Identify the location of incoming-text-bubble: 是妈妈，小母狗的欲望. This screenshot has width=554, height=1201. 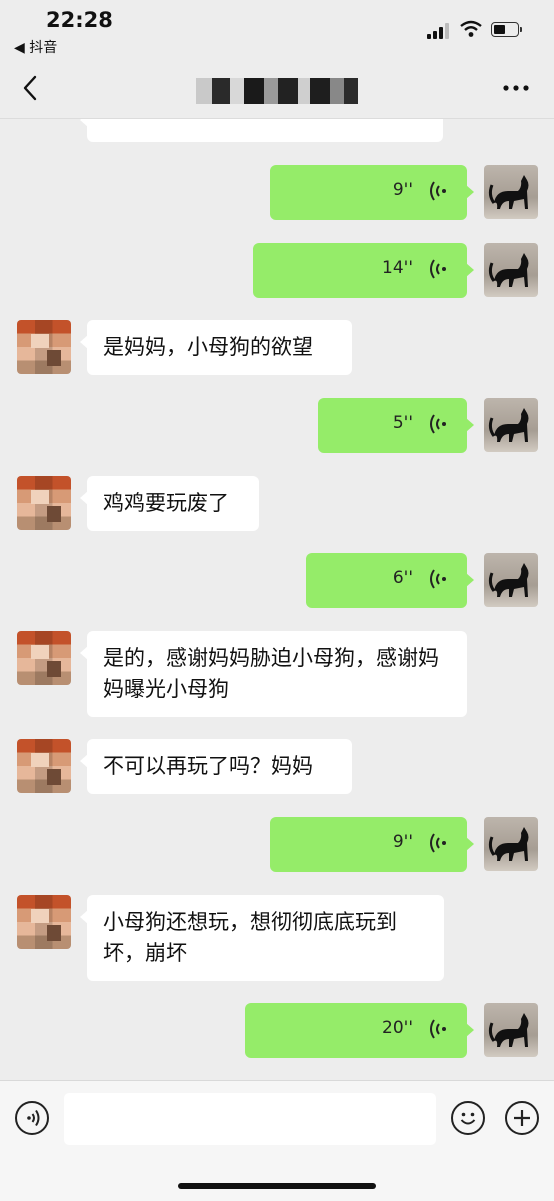
(216, 347).